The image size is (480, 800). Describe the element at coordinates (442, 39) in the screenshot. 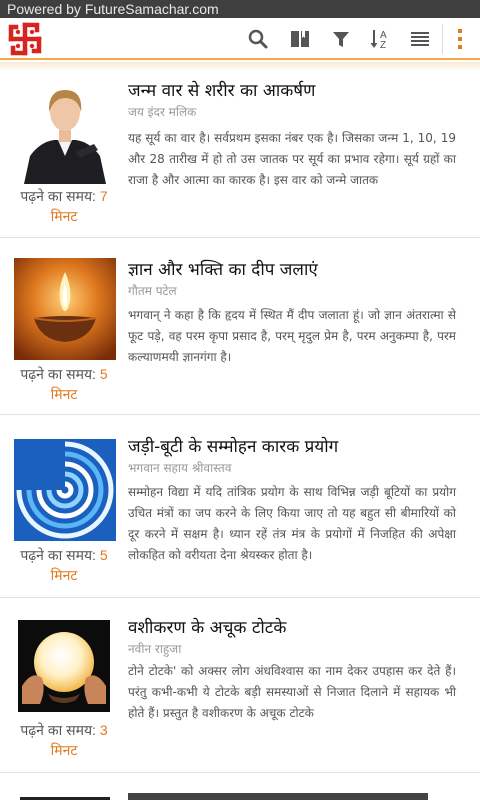

I see `toolbar-divider` at that location.